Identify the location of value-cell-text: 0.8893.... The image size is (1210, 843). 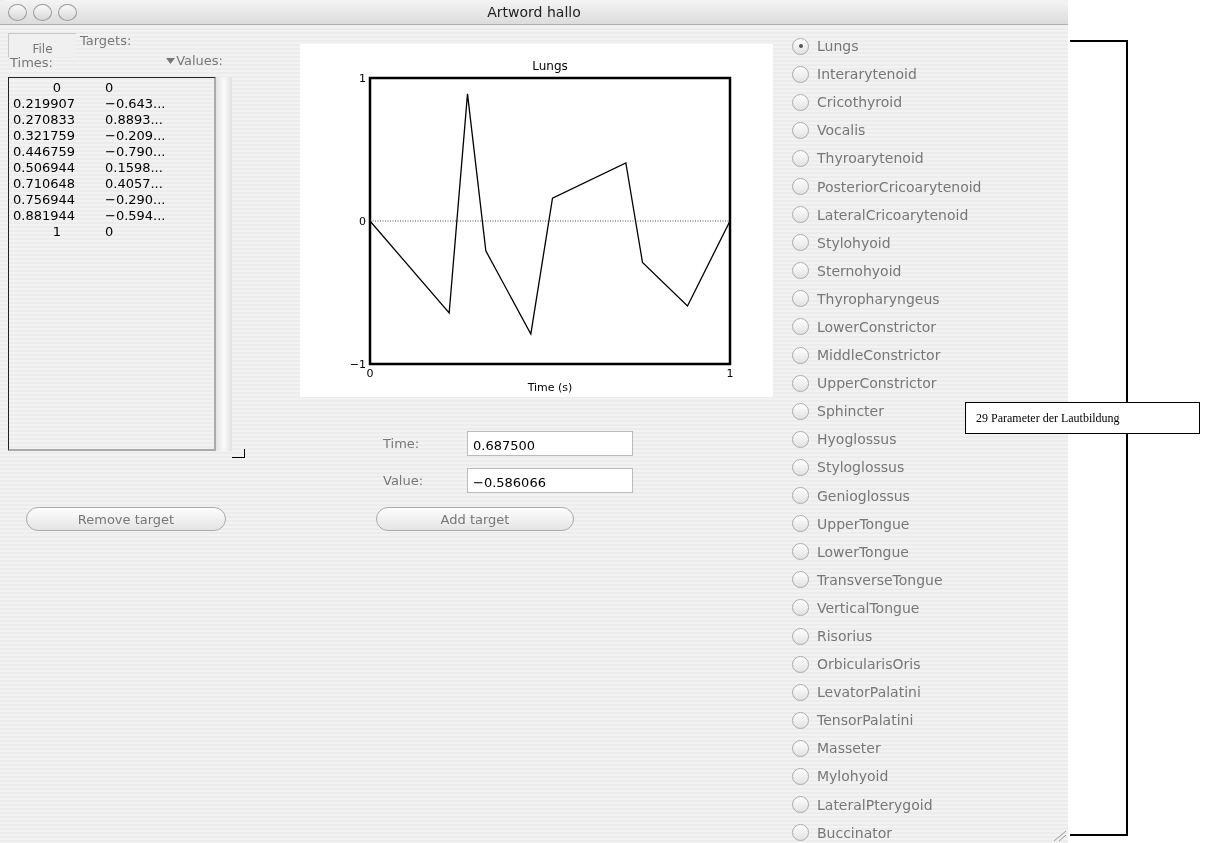
(134, 120).